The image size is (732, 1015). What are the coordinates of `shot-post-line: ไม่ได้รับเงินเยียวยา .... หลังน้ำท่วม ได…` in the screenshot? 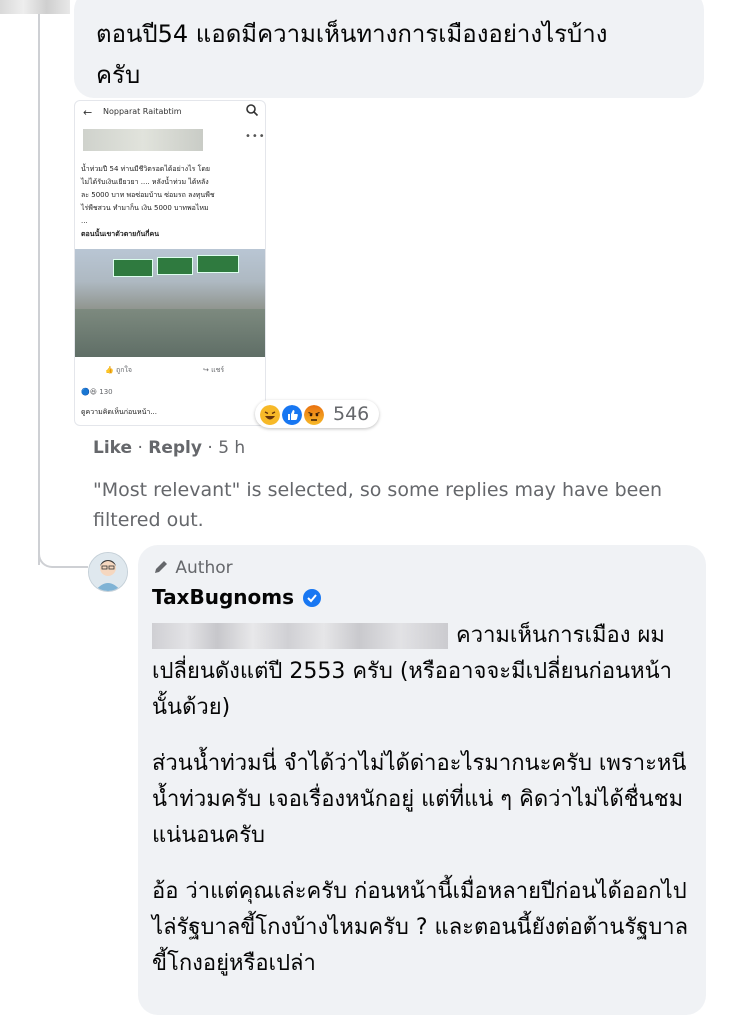 It's located at (145, 182).